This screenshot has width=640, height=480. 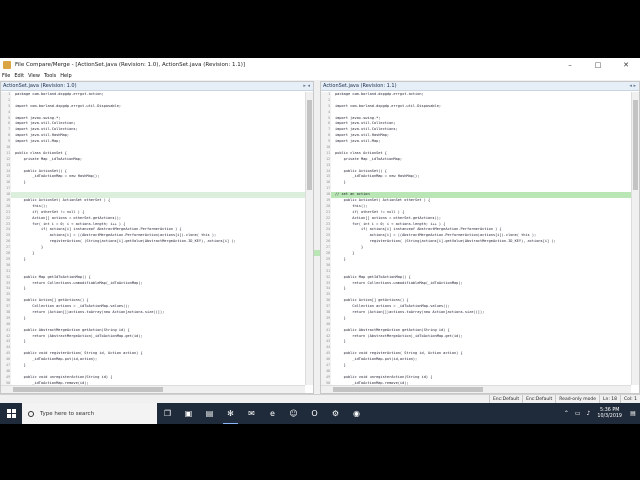 I want to click on search-placeholder: Type here to search, so click(x=67, y=413).